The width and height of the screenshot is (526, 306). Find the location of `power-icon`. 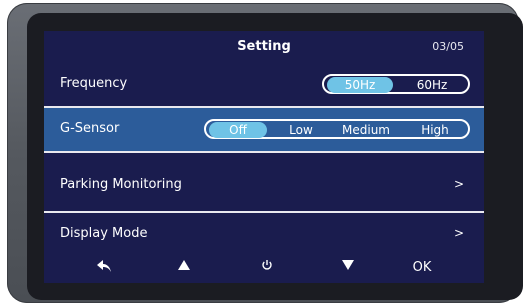

power-icon is located at coordinates (267, 268).